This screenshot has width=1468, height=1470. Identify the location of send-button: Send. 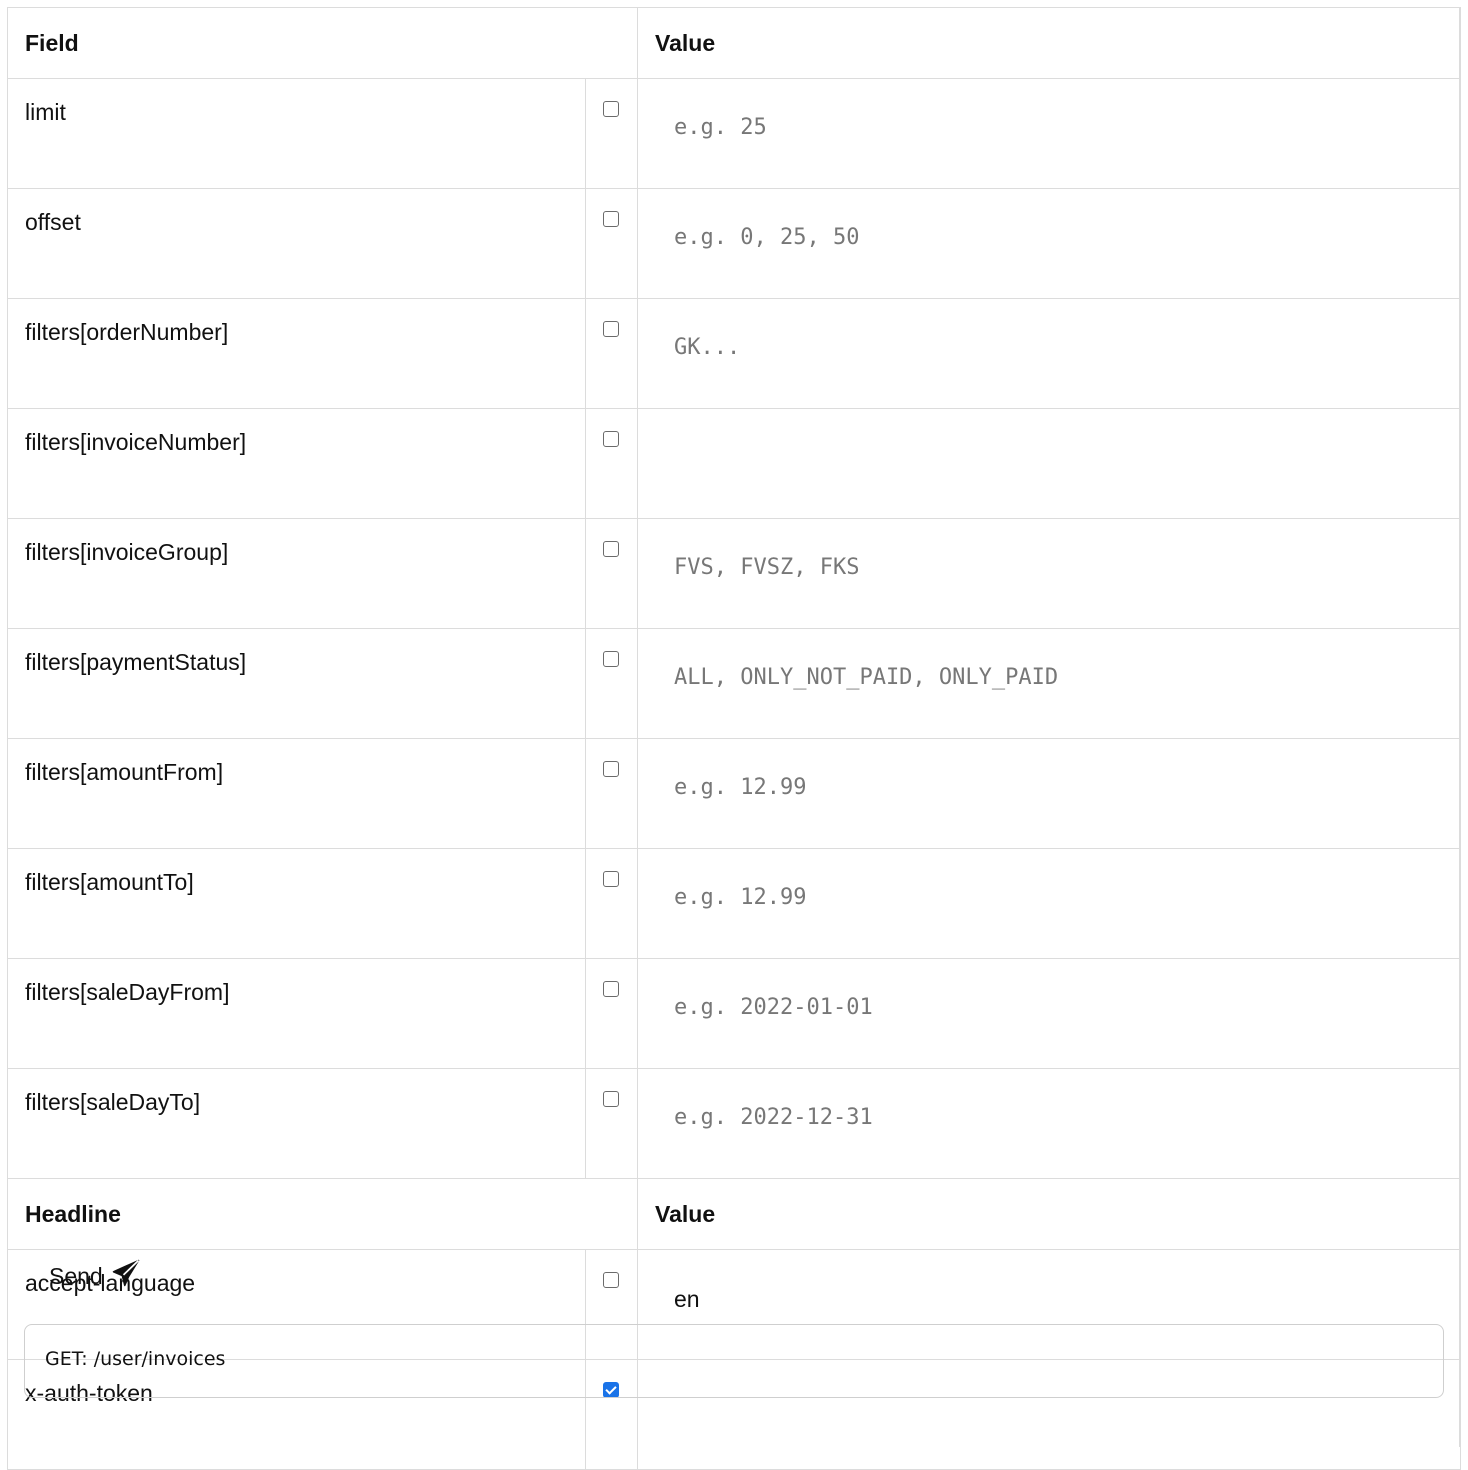
(95, 1276).